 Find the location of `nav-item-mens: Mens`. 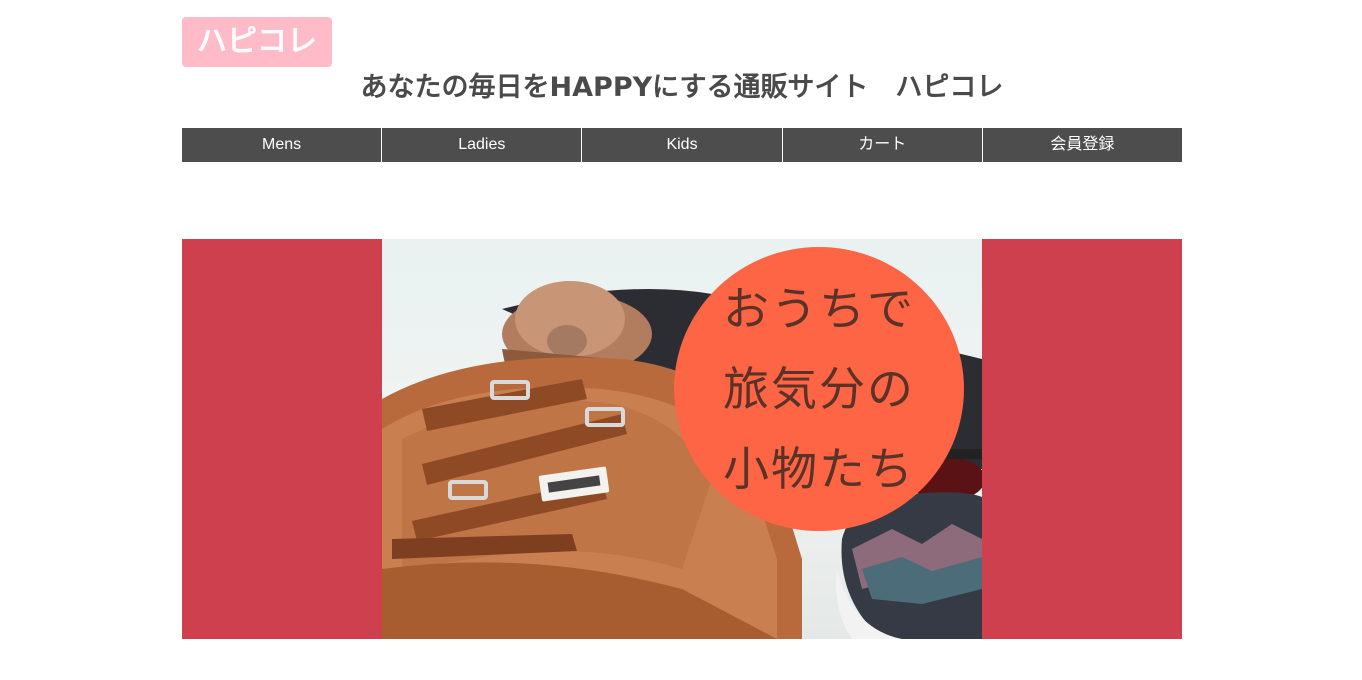

nav-item-mens: Mens is located at coordinates (282, 145).